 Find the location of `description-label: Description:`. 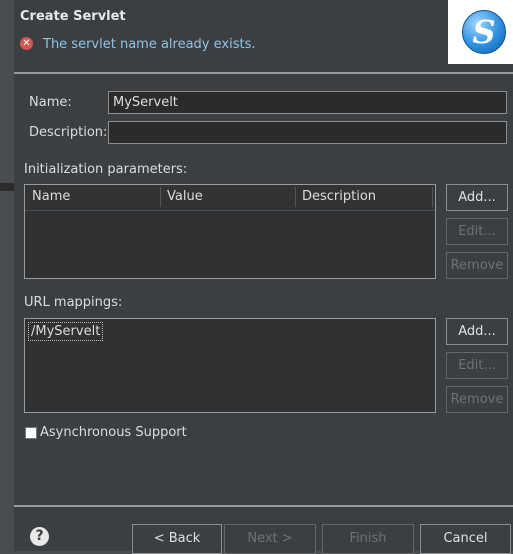

description-label: Description: is located at coordinates (68, 132).